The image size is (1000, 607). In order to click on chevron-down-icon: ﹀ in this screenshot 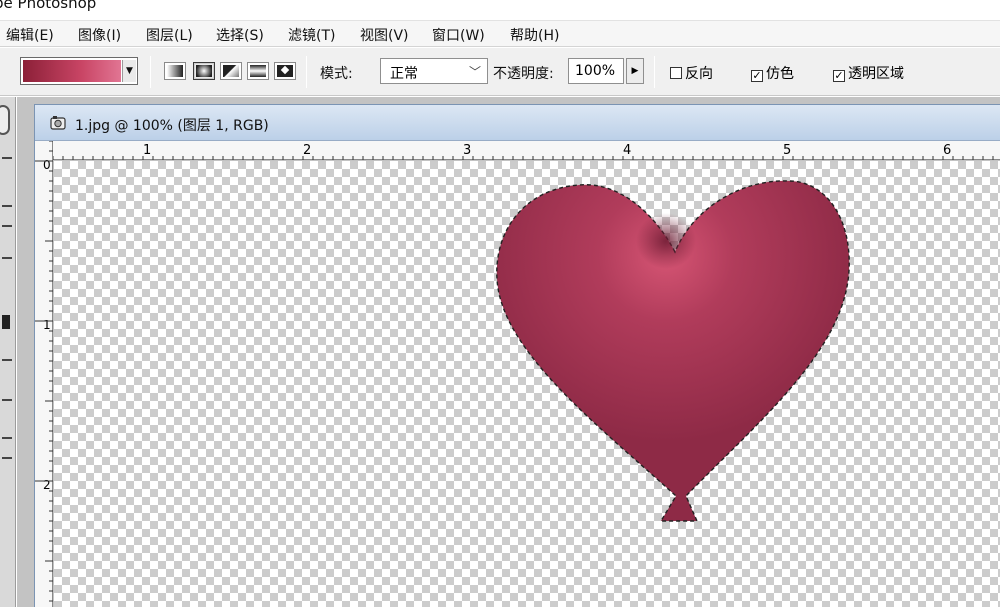, I will do `click(474, 72)`.